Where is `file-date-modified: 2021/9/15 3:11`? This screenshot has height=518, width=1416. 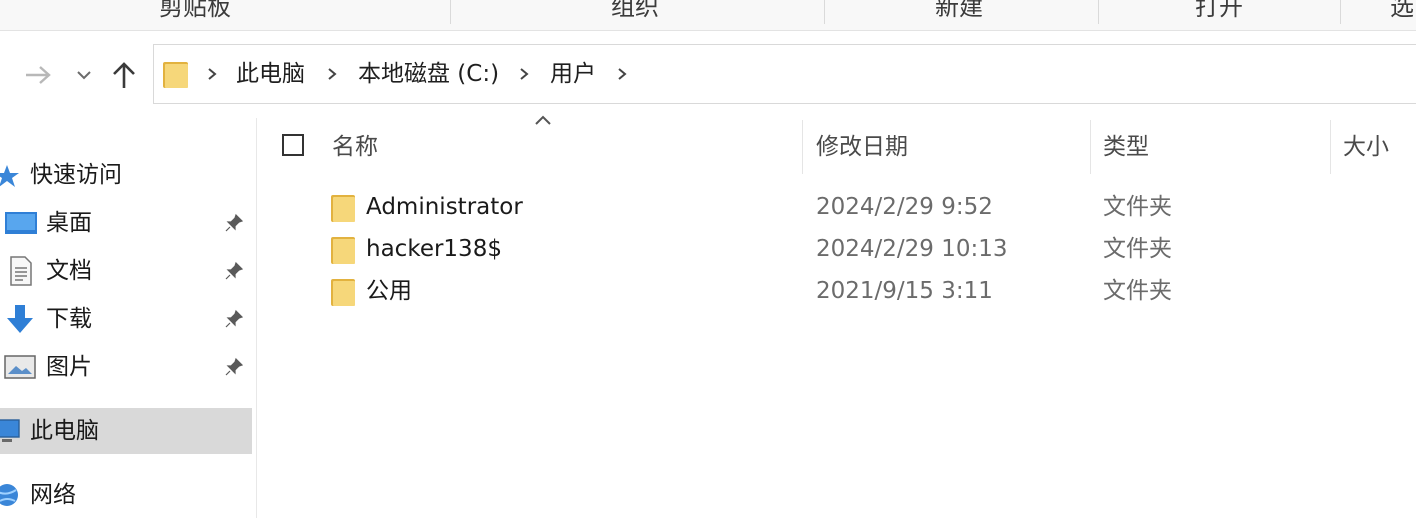 file-date-modified: 2021/9/15 3:11 is located at coordinates (904, 291).